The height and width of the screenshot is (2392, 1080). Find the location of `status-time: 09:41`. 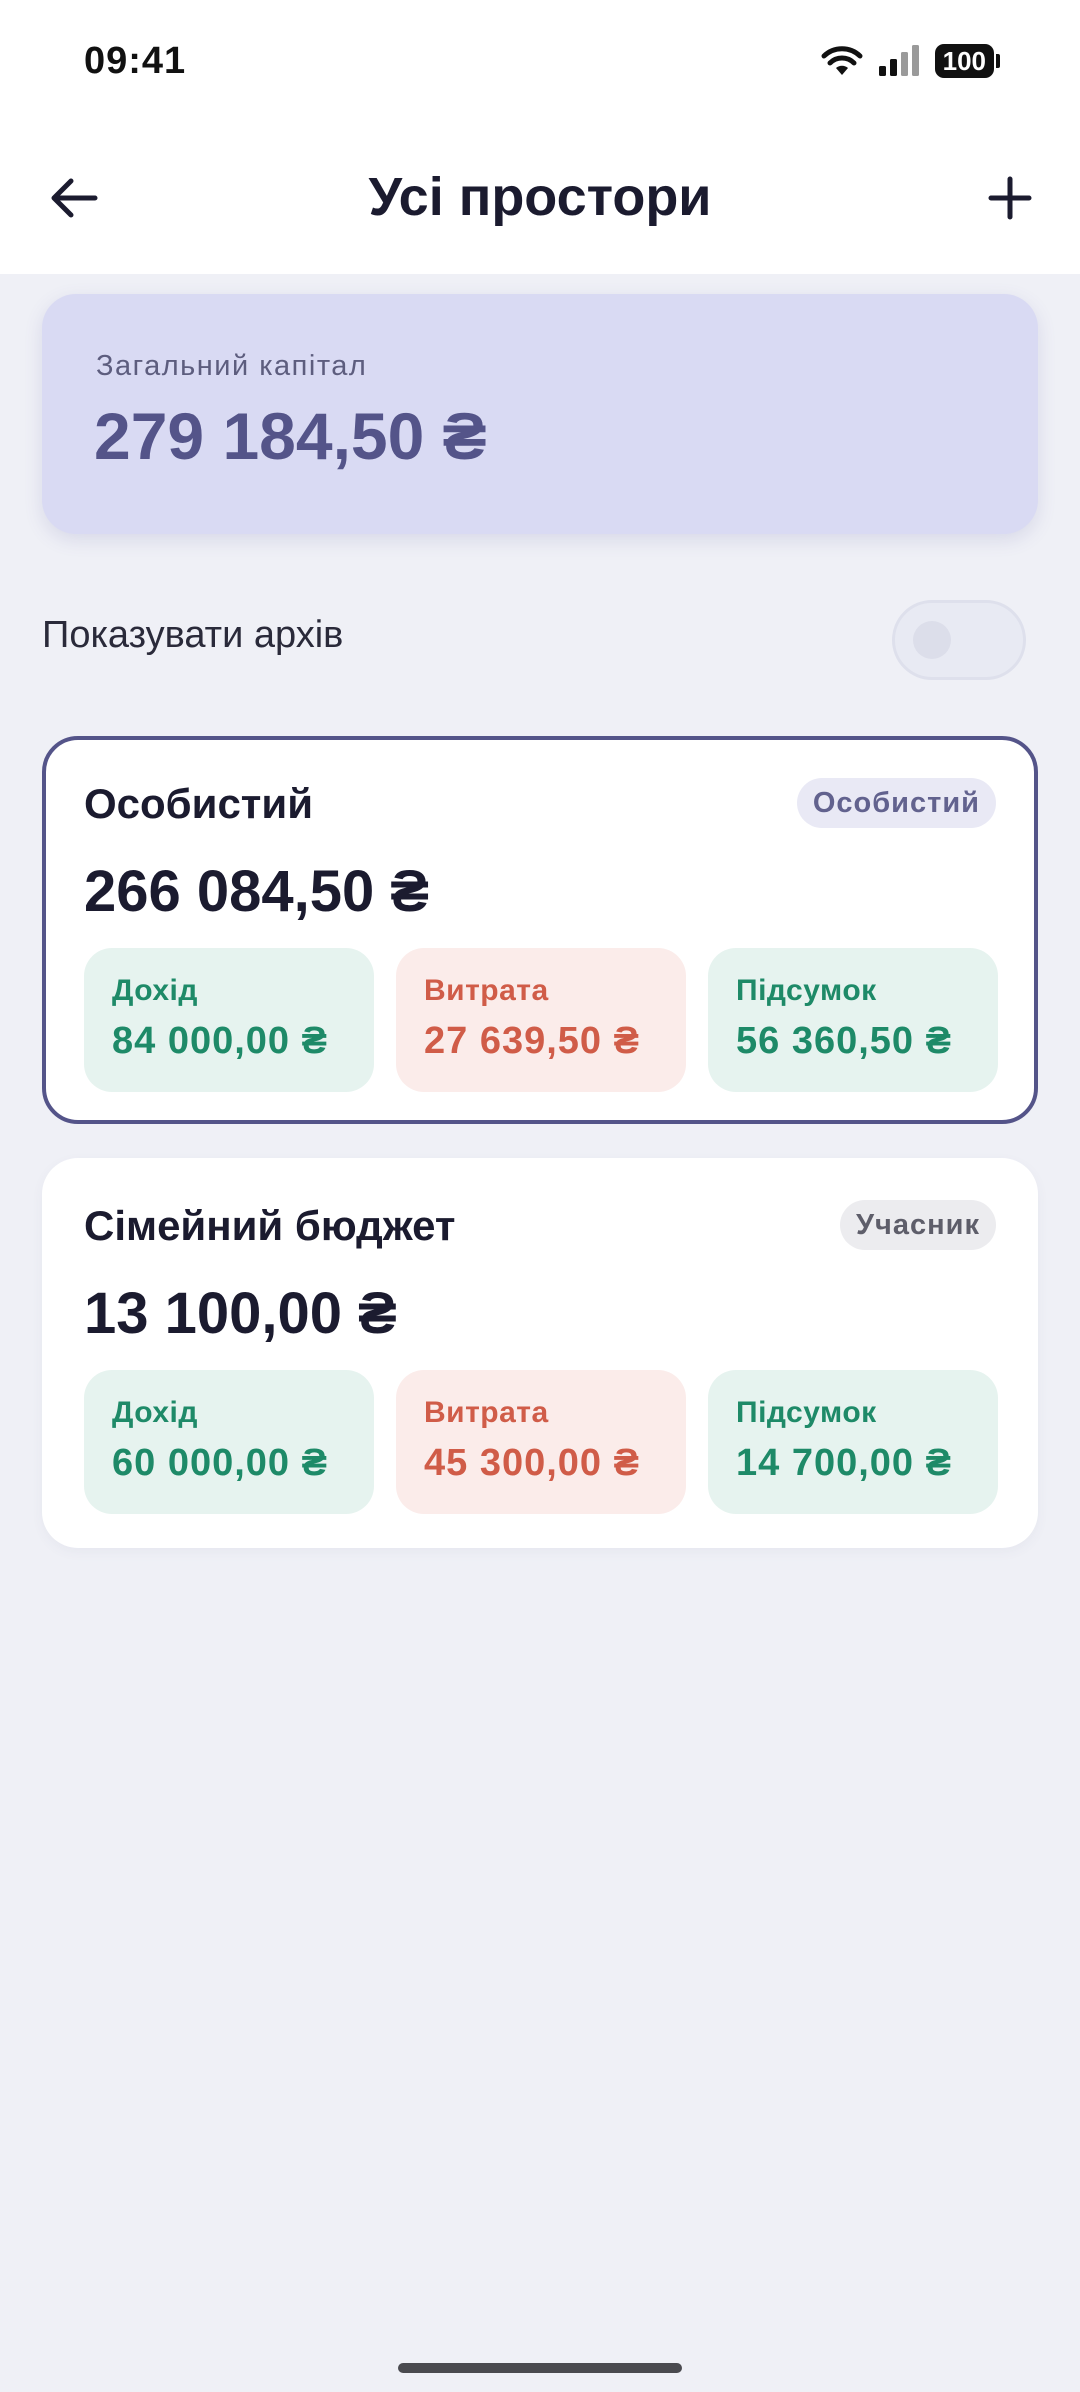

status-time: 09:41 is located at coordinates (135, 61).